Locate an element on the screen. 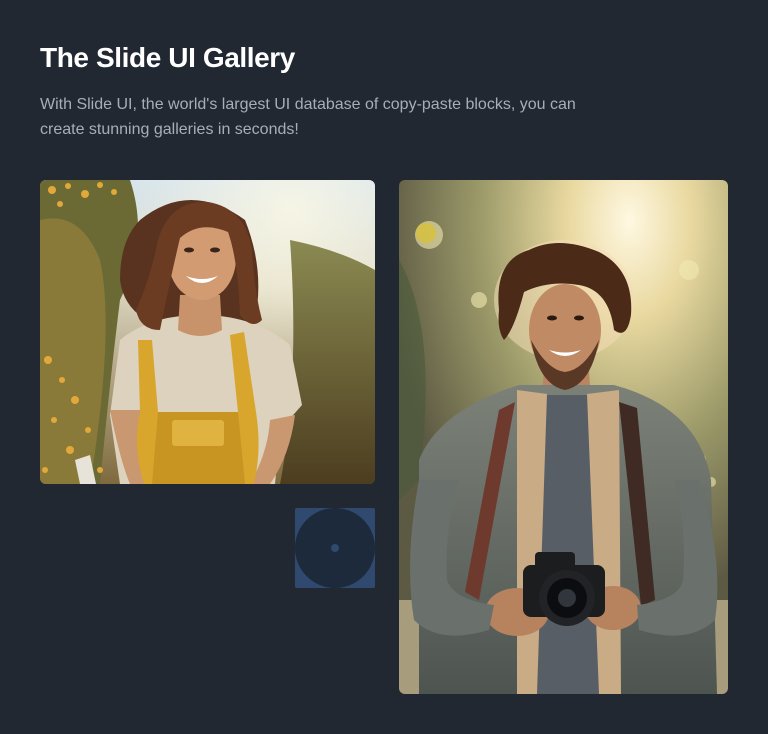 Image resolution: width=768 pixels, height=734 pixels. gallery-placeholder-tile is located at coordinates (335, 548).